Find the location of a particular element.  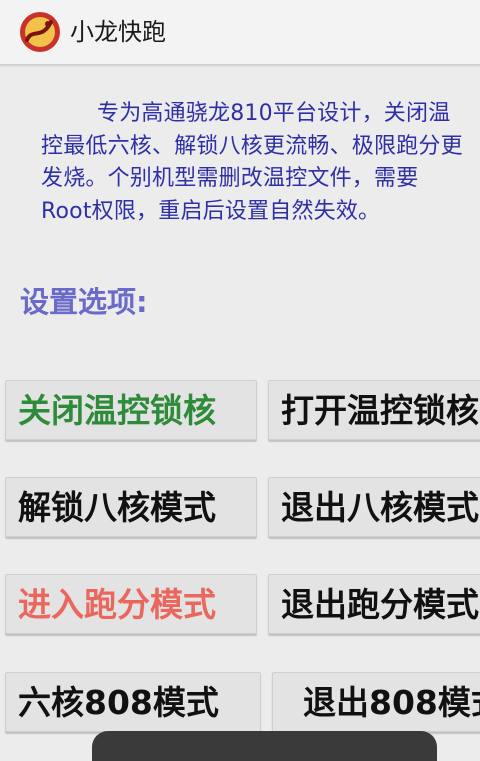

unlock-octa-core-button: 解锁八核模式 is located at coordinates (131, 507).